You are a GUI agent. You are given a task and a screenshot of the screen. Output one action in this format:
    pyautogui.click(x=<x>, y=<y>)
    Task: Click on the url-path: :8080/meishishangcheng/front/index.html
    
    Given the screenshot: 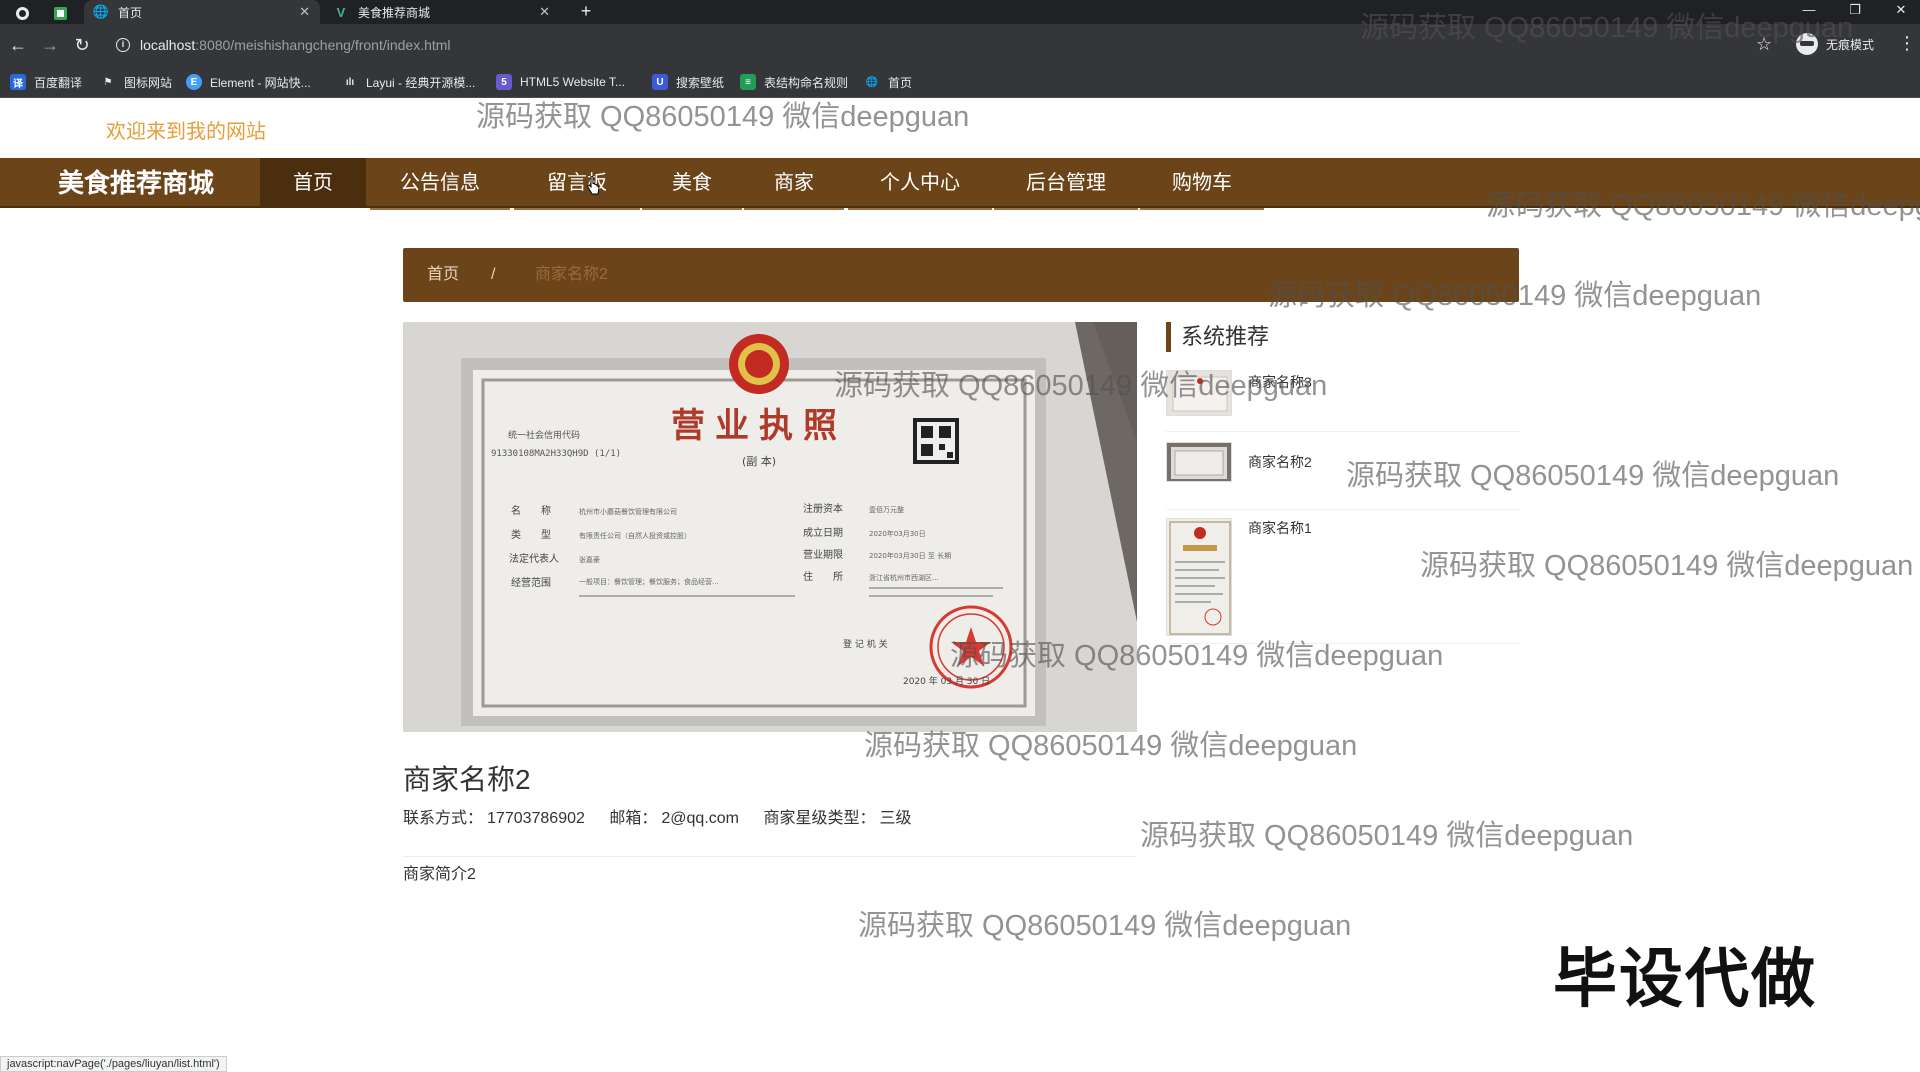 What is the action you would take?
    pyautogui.click(x=323, y=45)
    